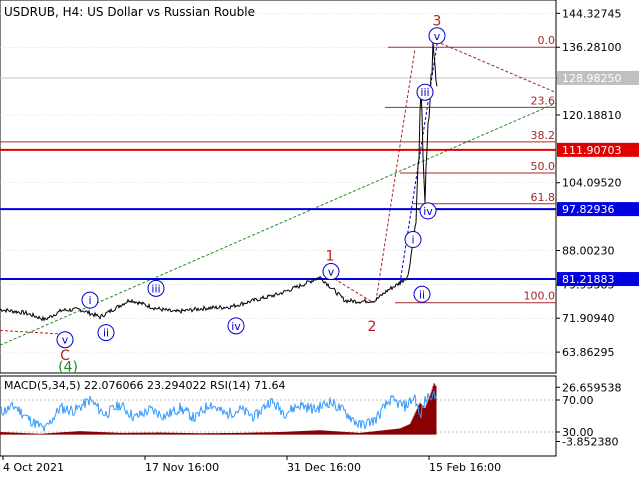 The image size is (640, 480). I want to click on price-tick-label: 120.18810, so click(592, 115).